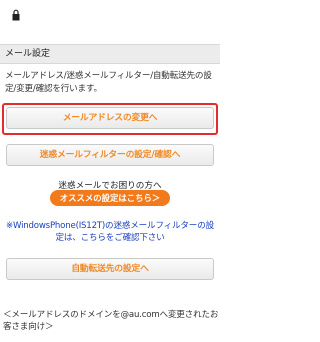  I want to click on footer-text: ＜メールアドレスのドメインを@au.comへ変更されたお客さま向け＞, so click(111, 321).